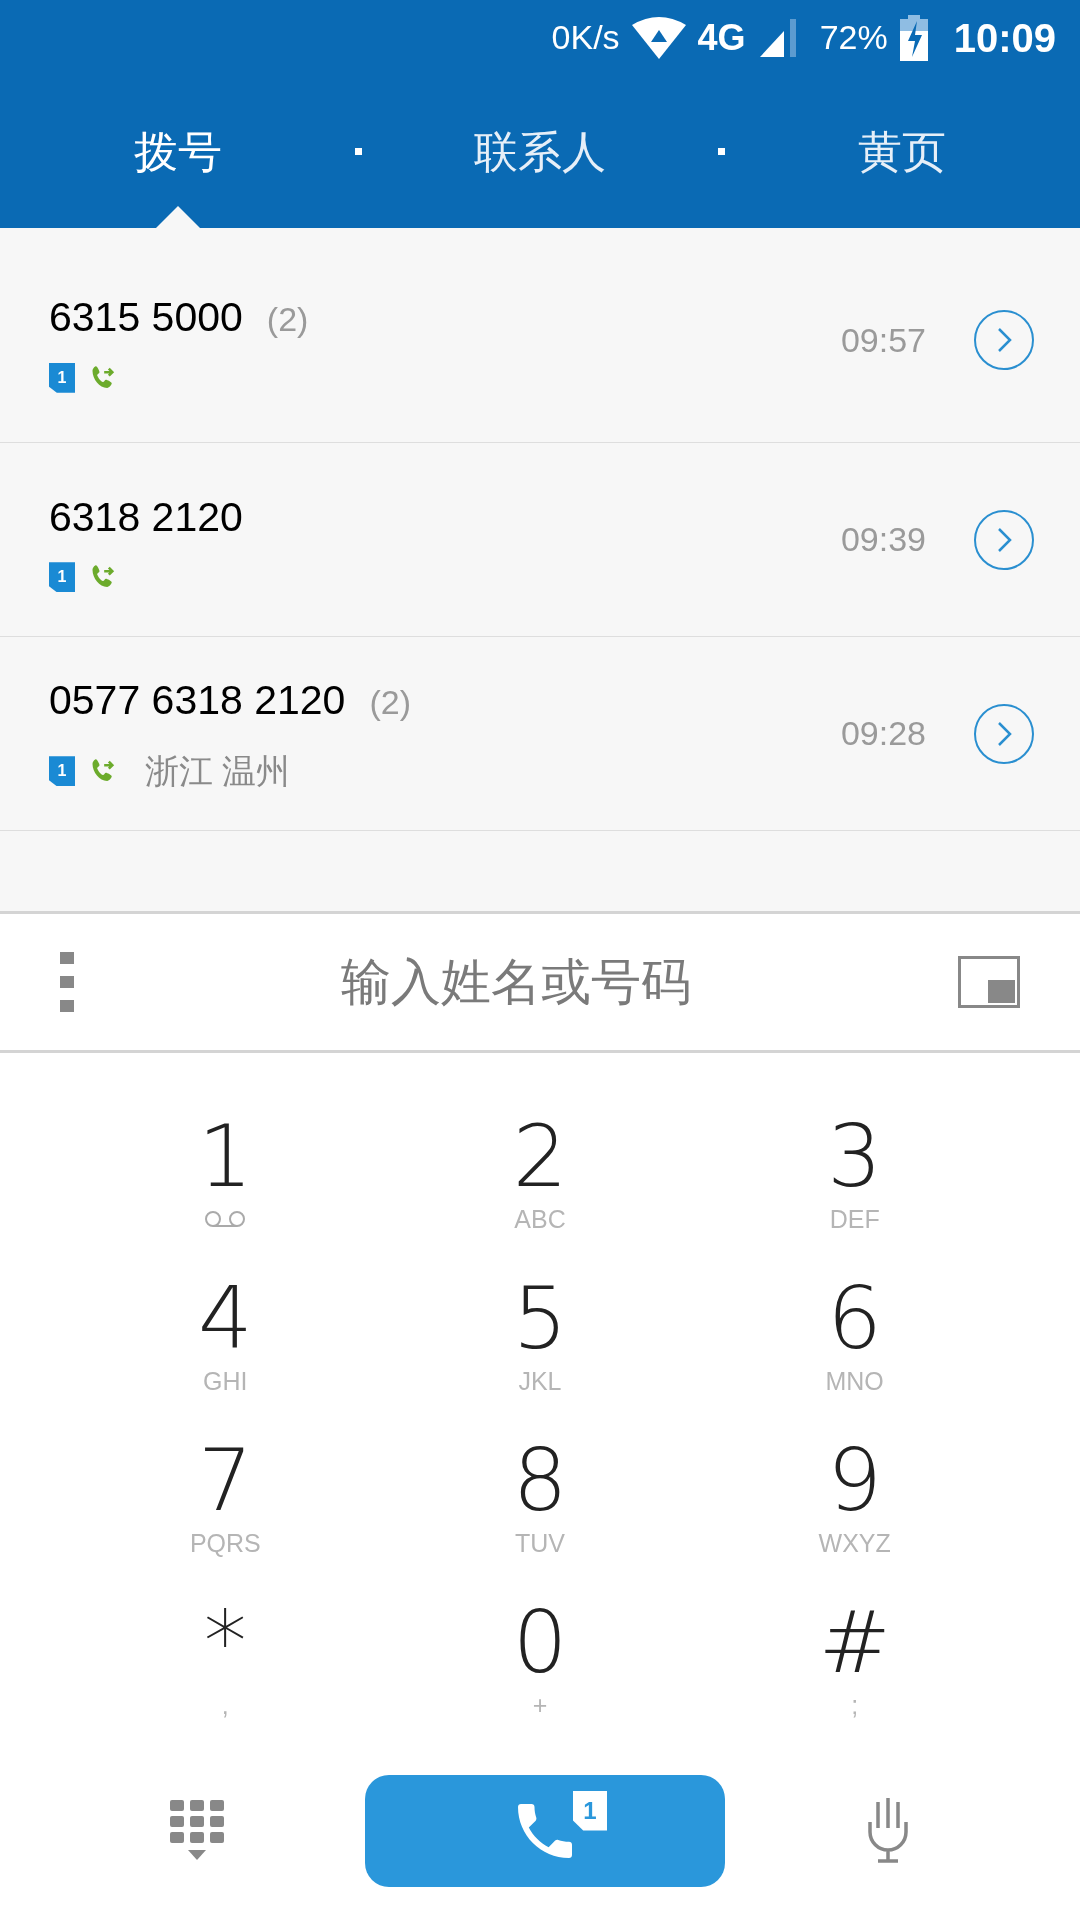 The height and width of the screenshot is (1920, 1080). I want to click on clock: 10:09, so click(1004, 38).